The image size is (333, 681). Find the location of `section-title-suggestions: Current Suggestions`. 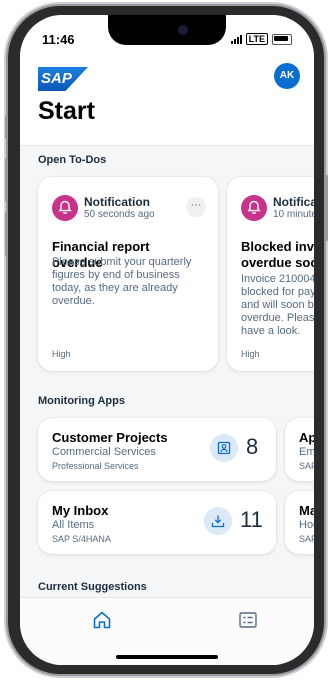

section-title-suggestions: Current Suggestions is located at coordinates (92, 587).